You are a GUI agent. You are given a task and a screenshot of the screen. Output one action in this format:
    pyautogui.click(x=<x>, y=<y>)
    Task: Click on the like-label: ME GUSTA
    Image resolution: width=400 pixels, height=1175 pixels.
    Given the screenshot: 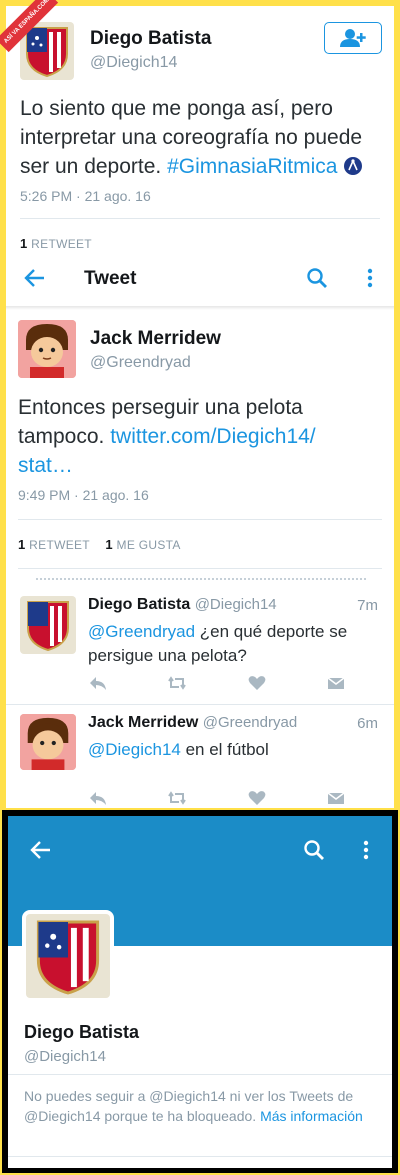 What is the action you would take?
    pyautogui.click(x=148, y=545)
    